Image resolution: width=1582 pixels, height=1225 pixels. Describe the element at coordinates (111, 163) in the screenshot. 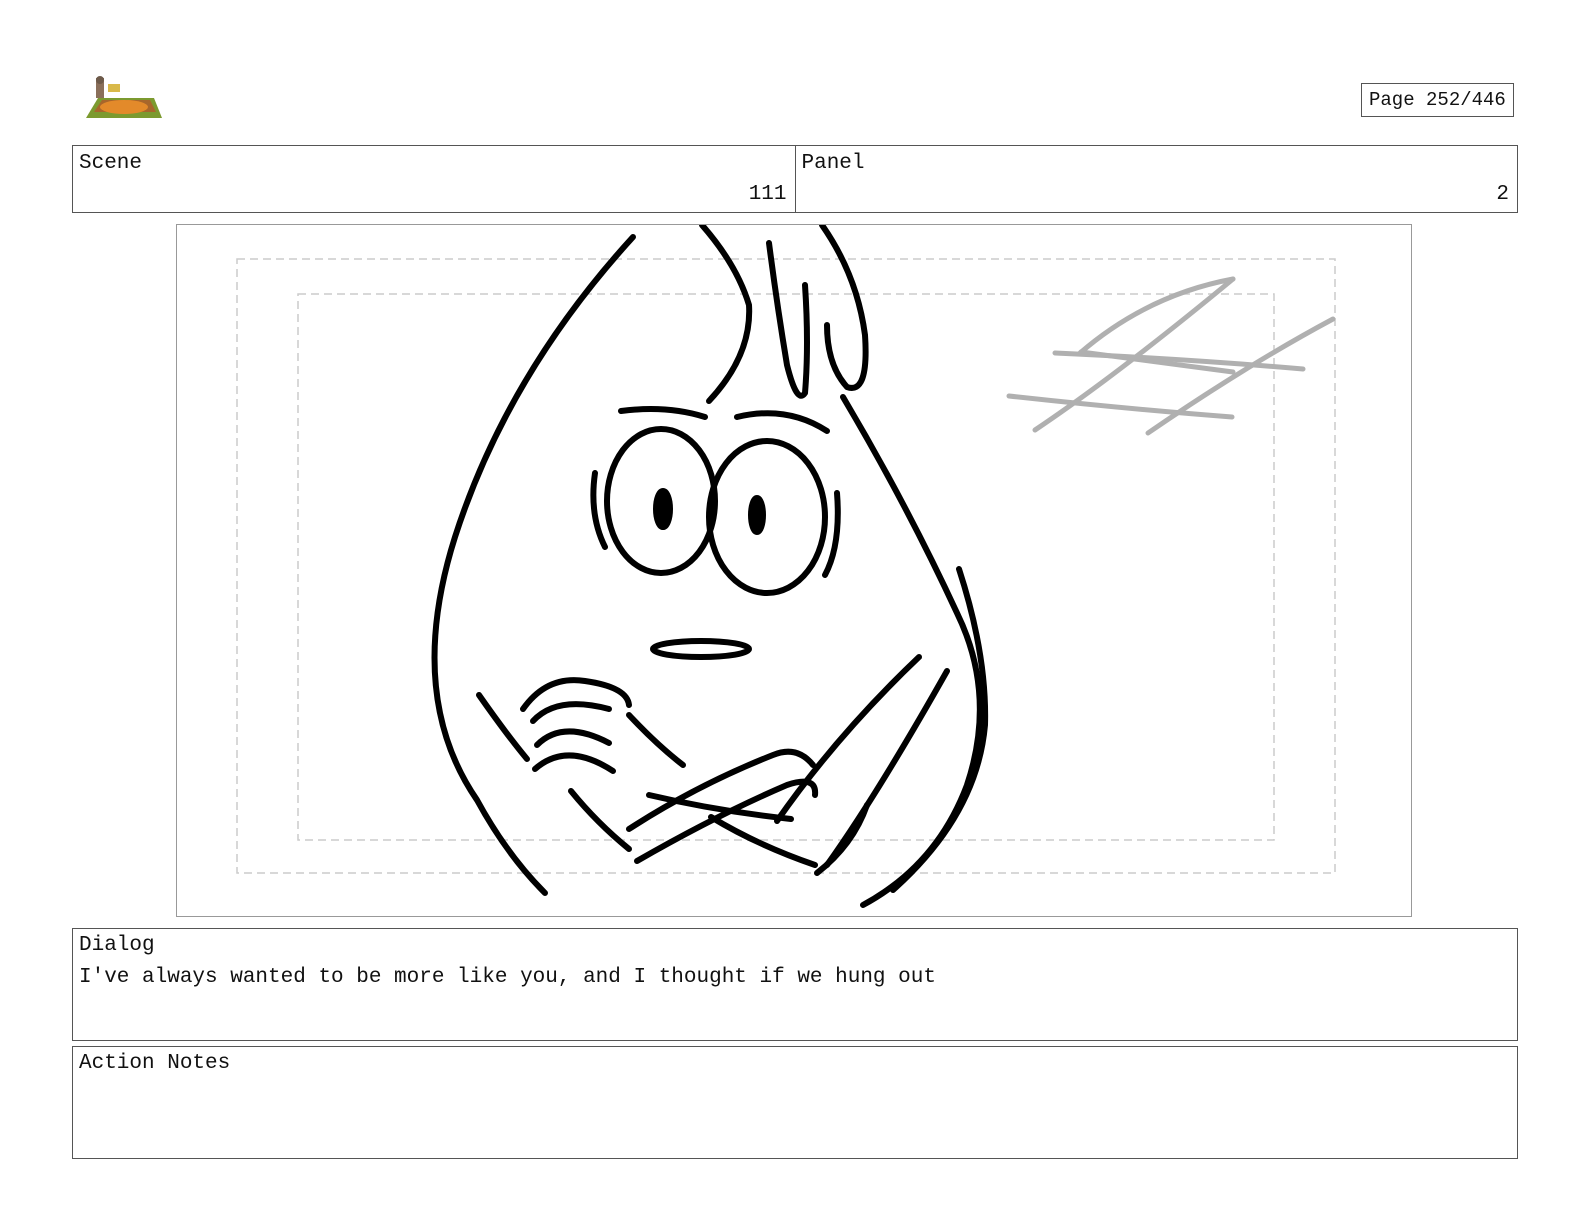

I see `scene-label: Scene` at that location.